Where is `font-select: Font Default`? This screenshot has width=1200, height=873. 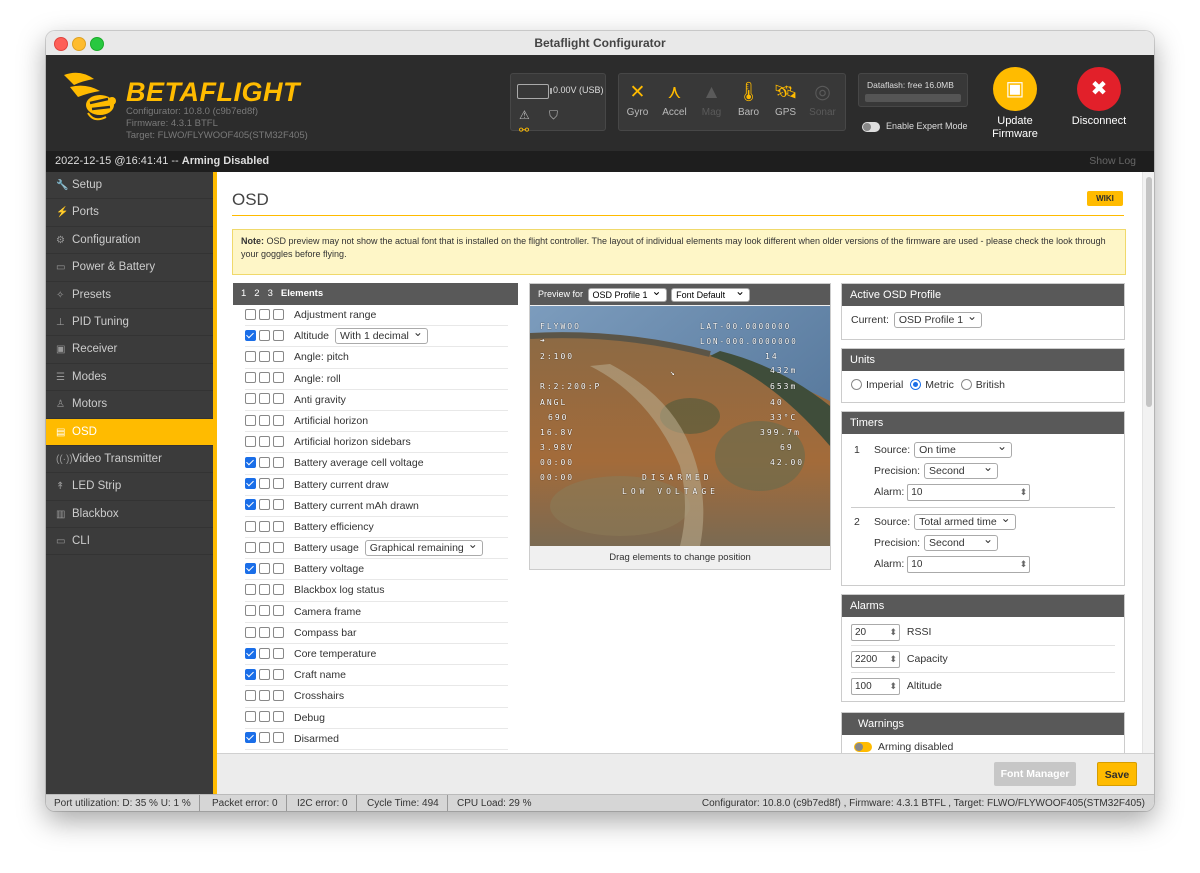 font-select: Font Default is located at coordinates (711, 293).